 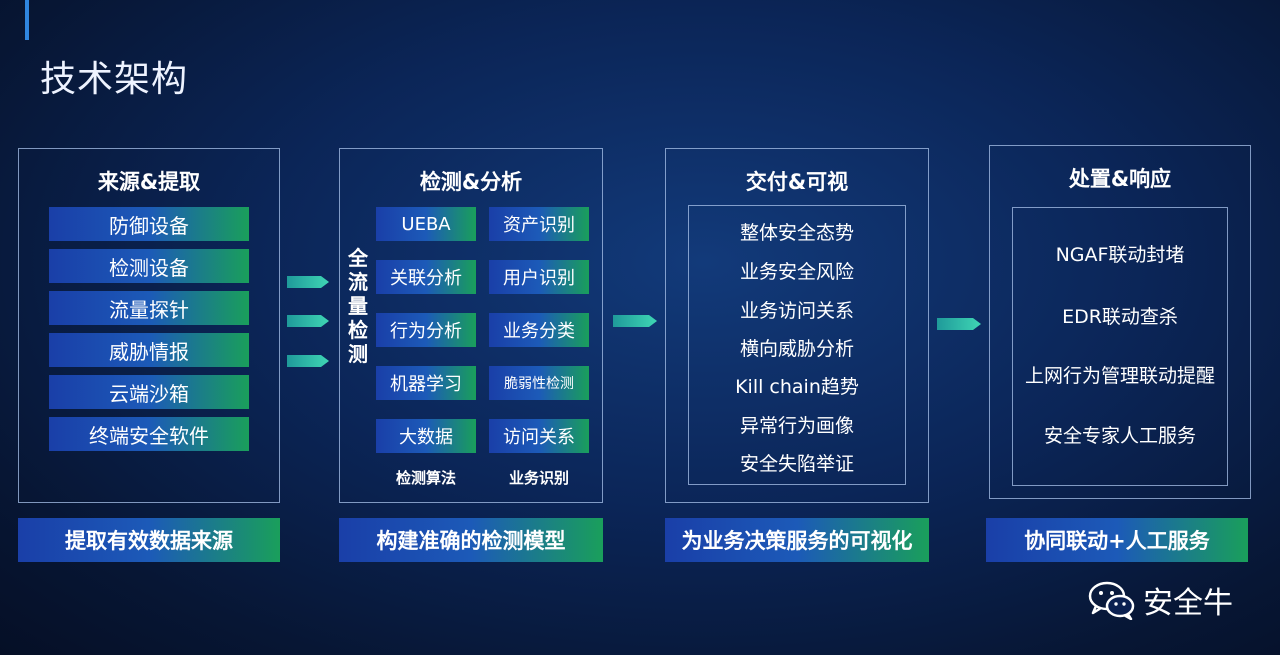 What do you see at coordinates (471, 540) in the screenshot?
I see `caption-detect: 构建准确的检测模型` at bounding box center [471, 540].